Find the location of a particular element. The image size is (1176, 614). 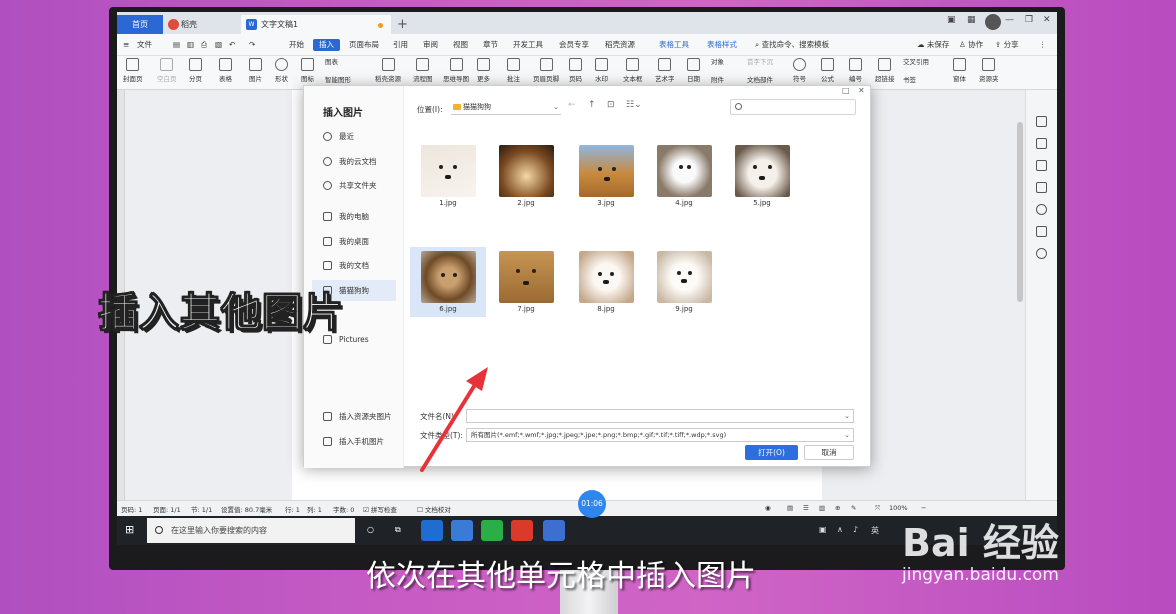

fit-icon: ⤧ is located at coordinates (877, 508).